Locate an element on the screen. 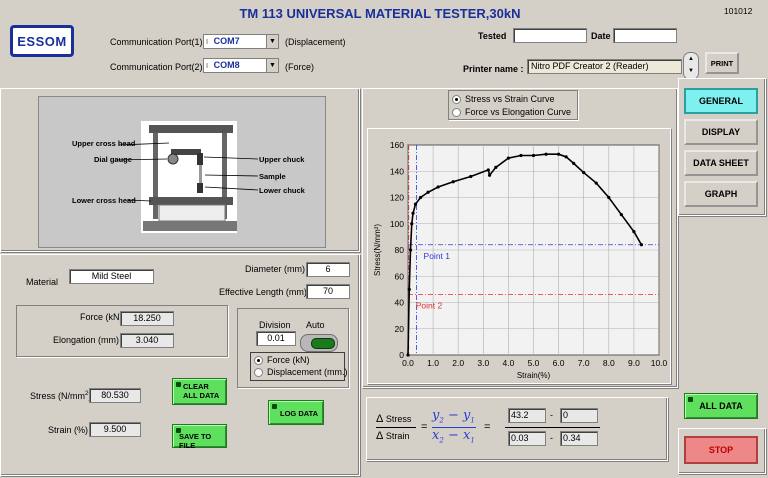 This screenshot has width=768, height=478. stop-button: STOP is located at coordinates (721, 450).